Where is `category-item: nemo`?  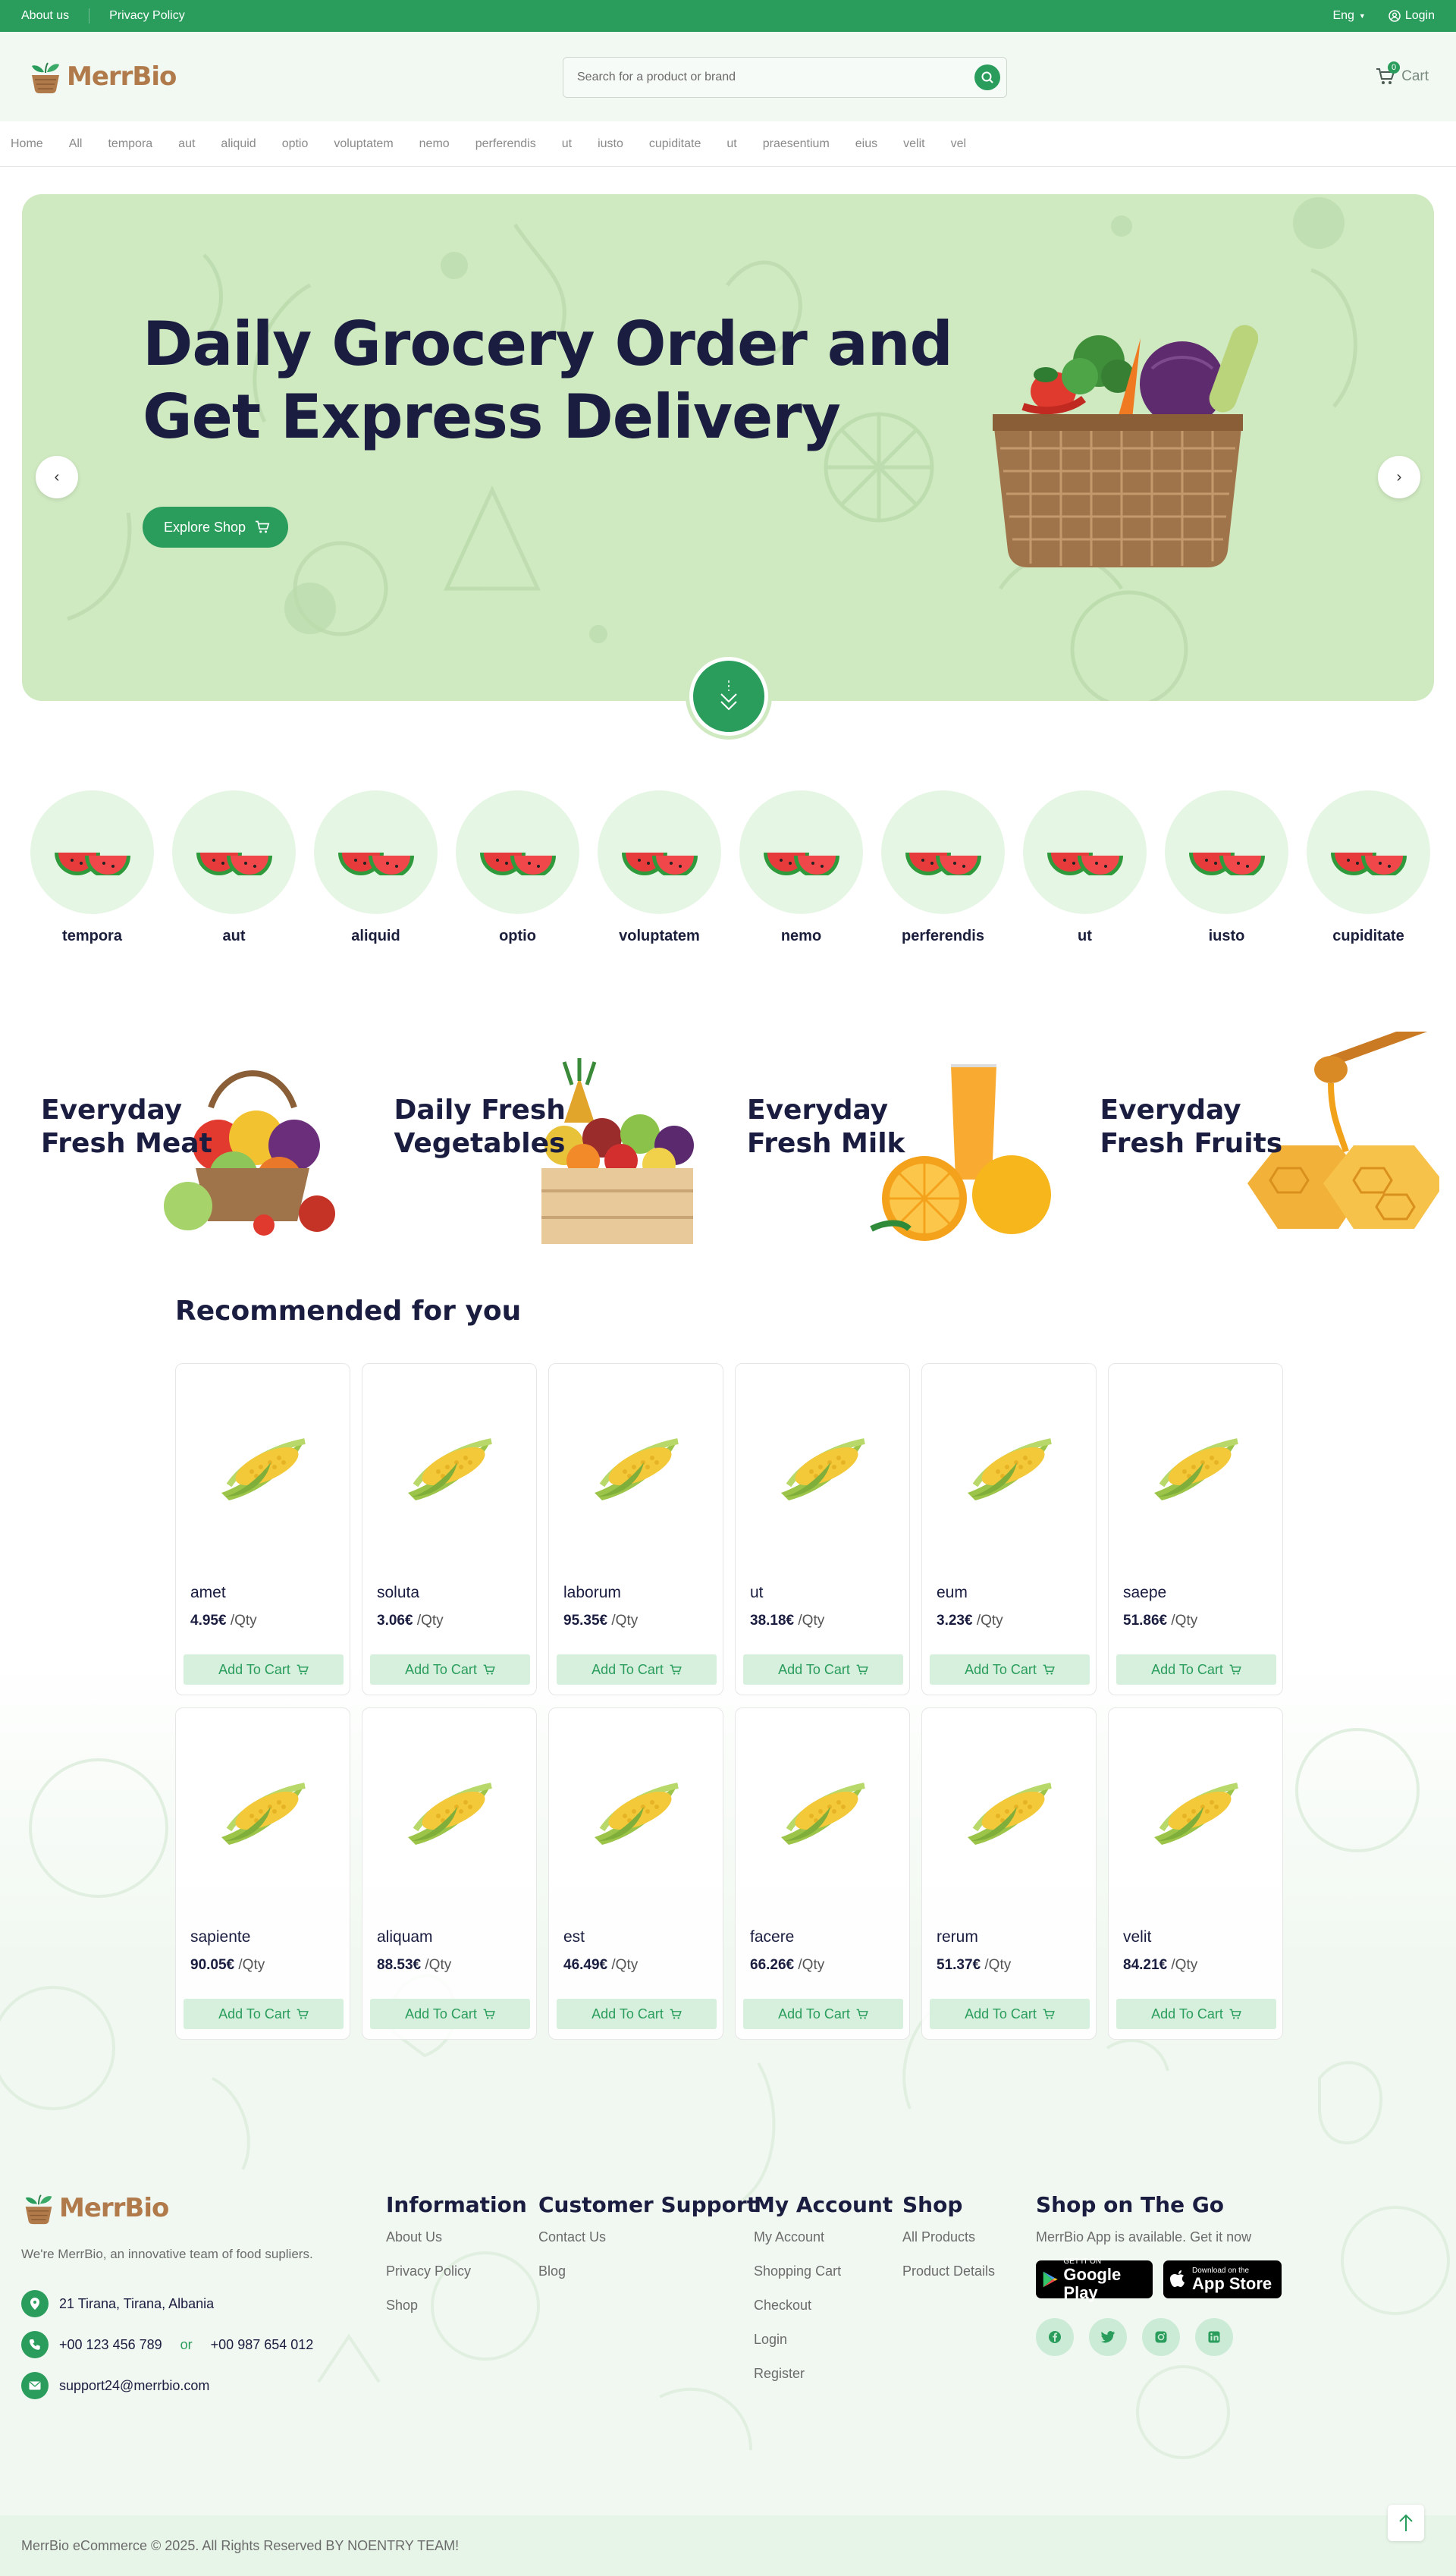
category-item: nemo is located at coordinates (801, 867).